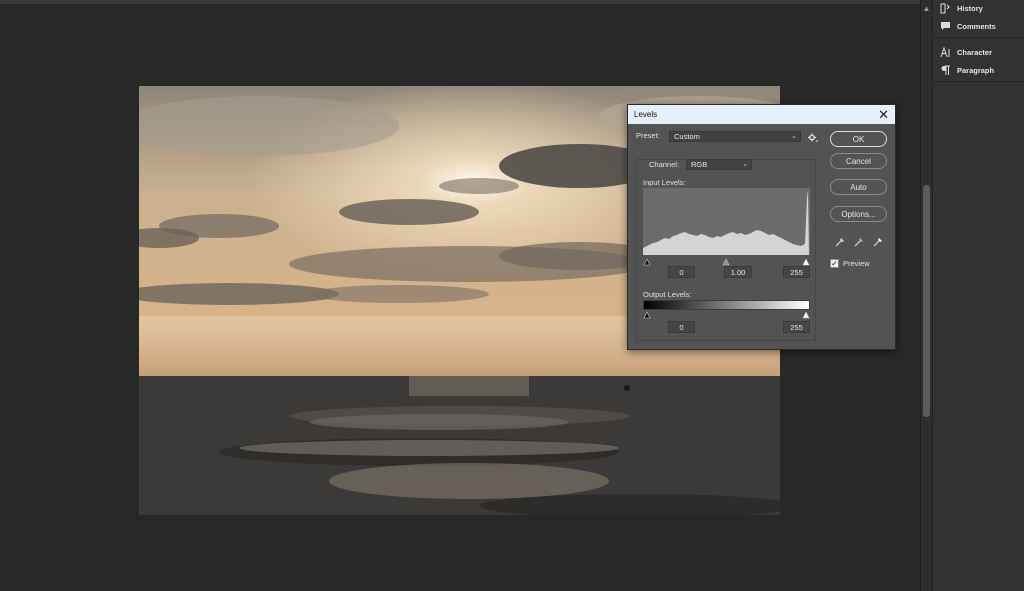 Image resolution: width=1024 pixels, height=591 pixels. Describe the element at coordinates (719, 164) in the screenshot. I see `channel-select: RGB ⌄` at that location.